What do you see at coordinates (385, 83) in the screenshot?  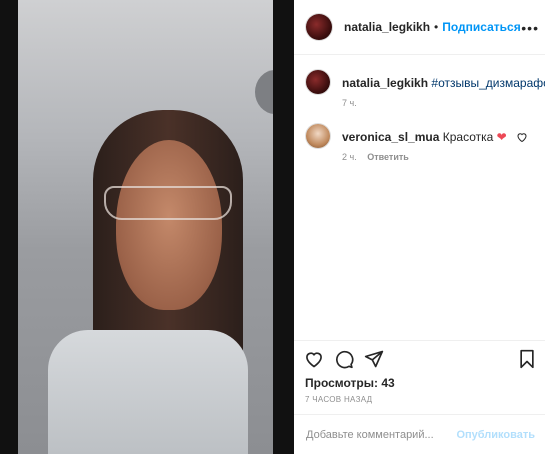 I see `caption-username: natalia_legkikh` at bounding box center [385, 83].